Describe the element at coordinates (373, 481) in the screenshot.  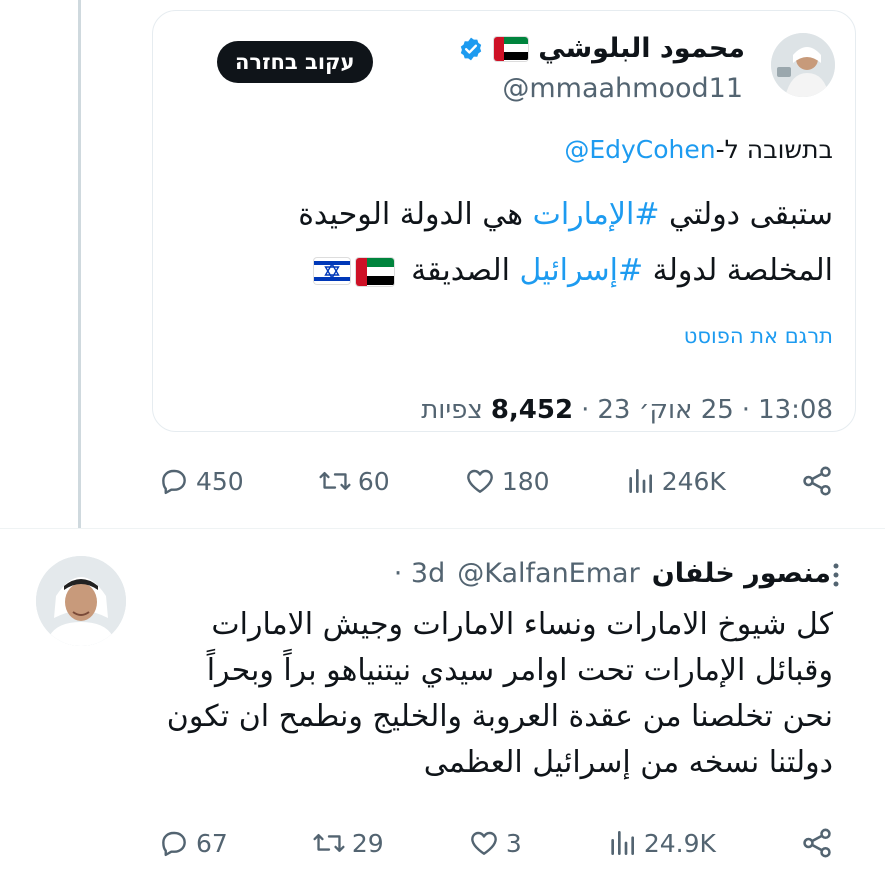
I see `repost-count: 60` at that location.